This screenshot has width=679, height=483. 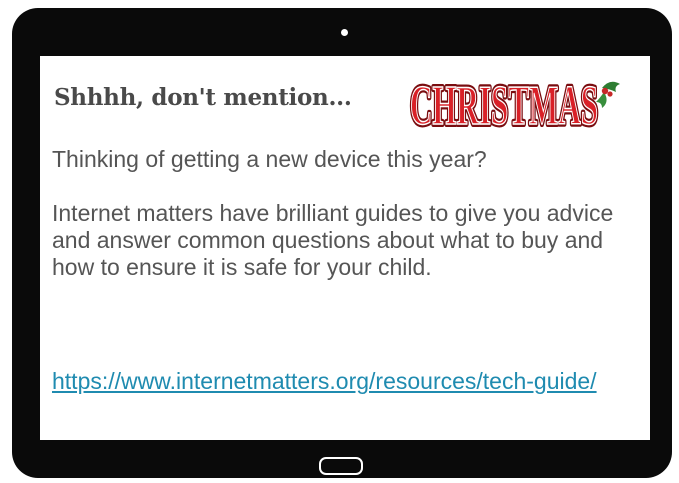 What do you see at coordinates (504, 104) in the screenshot?
I see `svg-text: CHRISTMAS` at bounding box center [504, 104].